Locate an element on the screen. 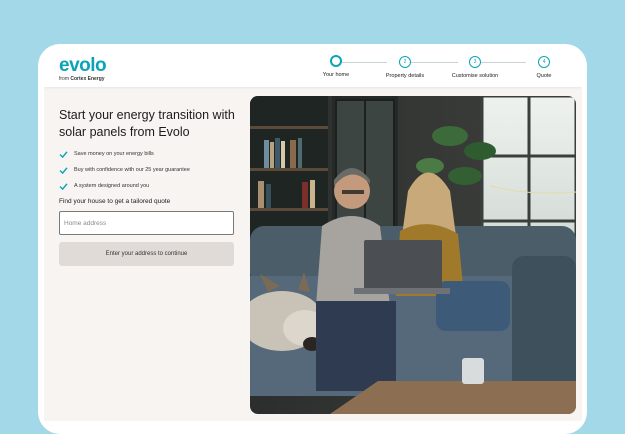 The height and width of the screenshot is (434, 625). brand-logo: evolo from Cortex Energy is located at coordinates (83, 68).